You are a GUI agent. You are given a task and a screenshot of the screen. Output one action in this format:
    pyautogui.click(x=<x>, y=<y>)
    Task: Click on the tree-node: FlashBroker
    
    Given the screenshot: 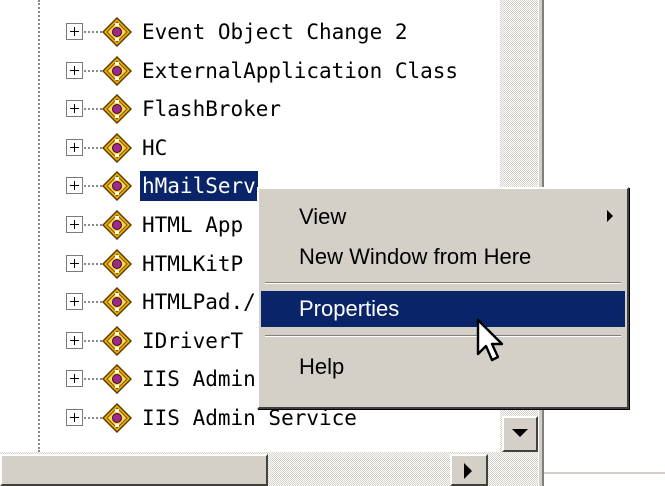 What is the action you would take?
    pyautogui.click(x=250, y=109)
    